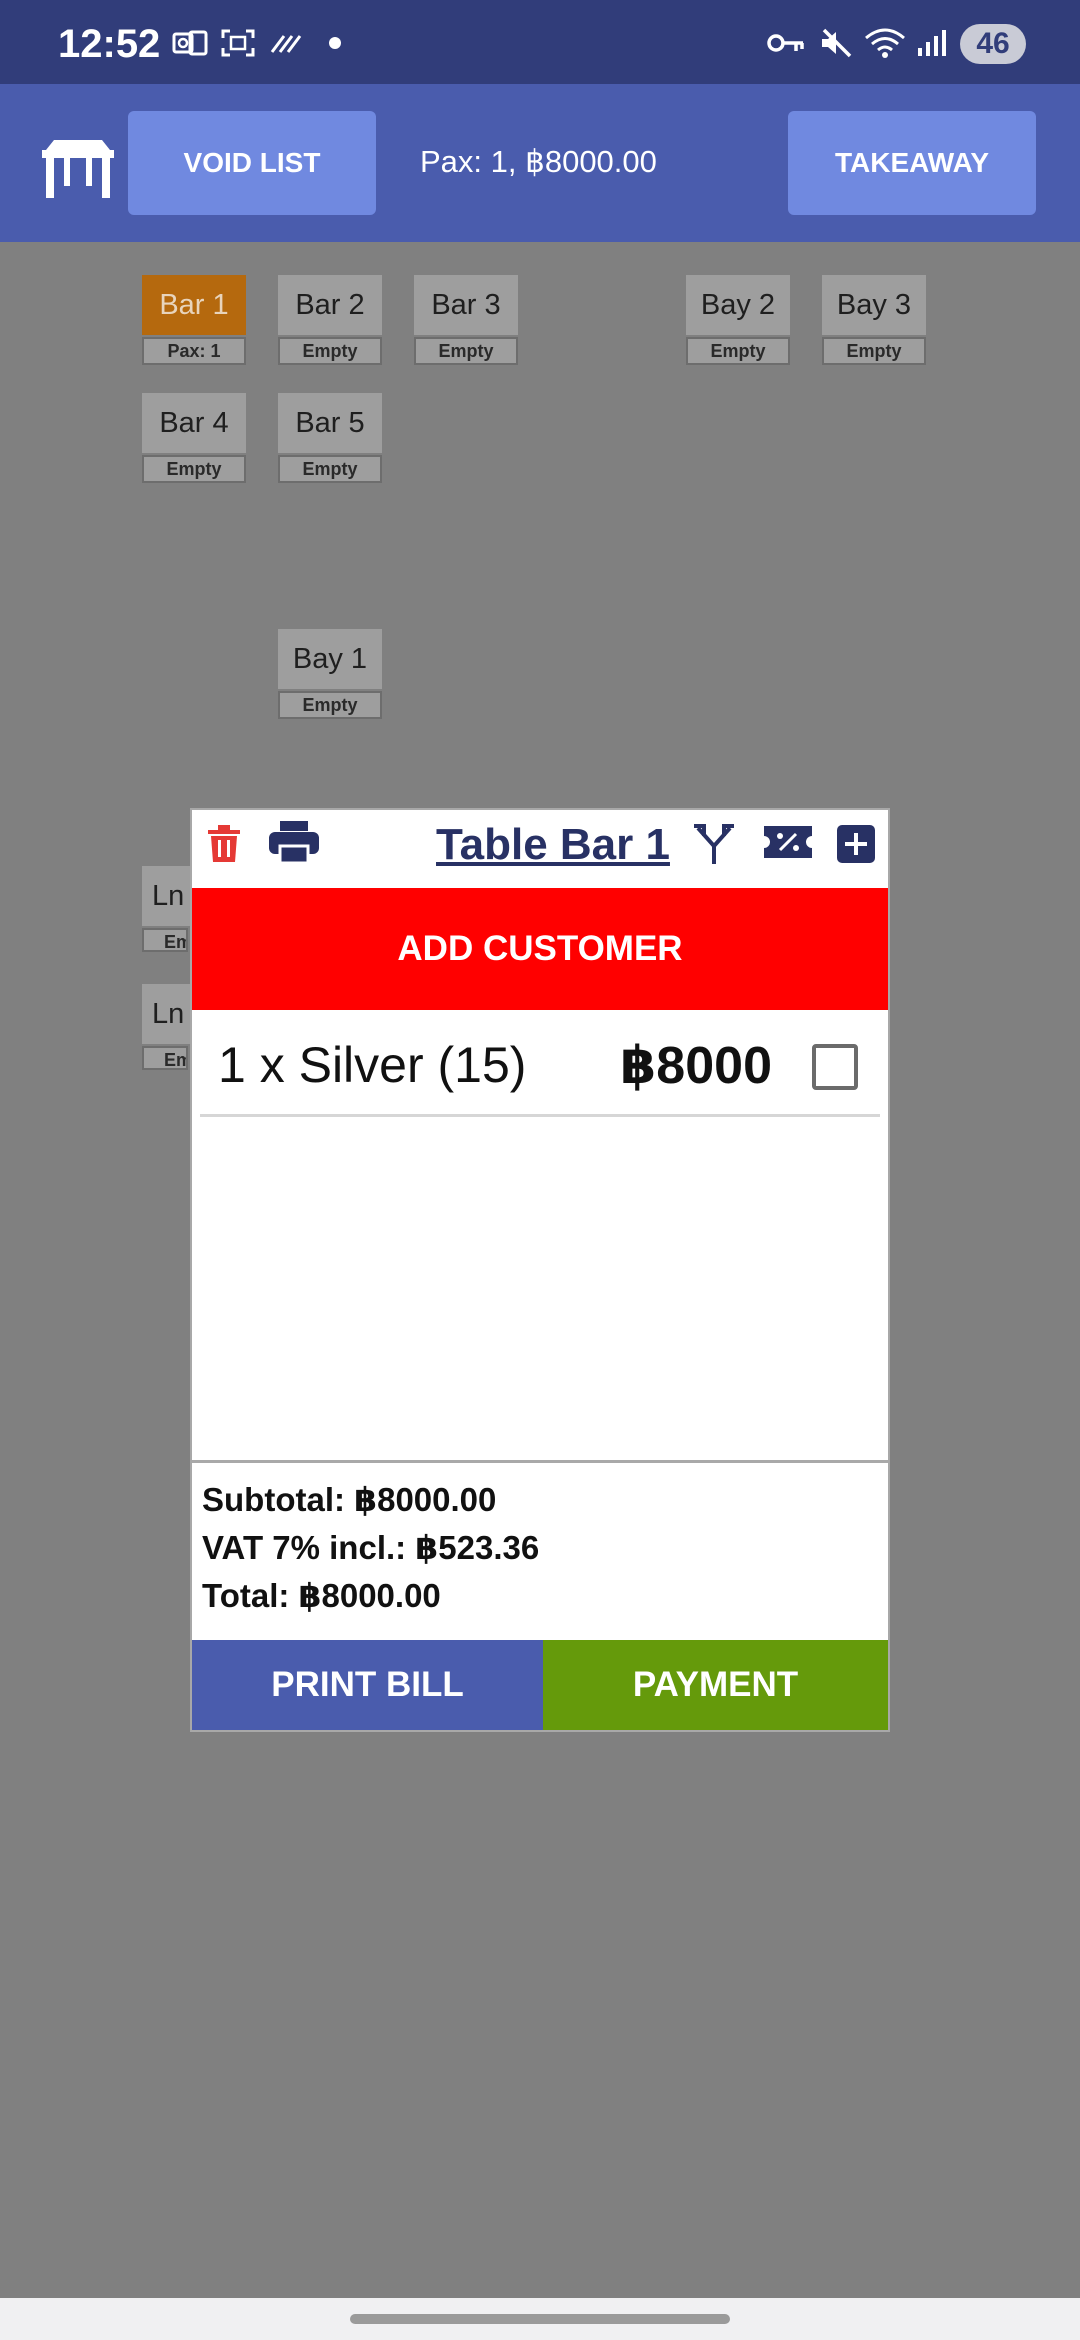  Describe the element at coordinates (540, 1461) in the screenshot. I see `totals-divider` at that location.